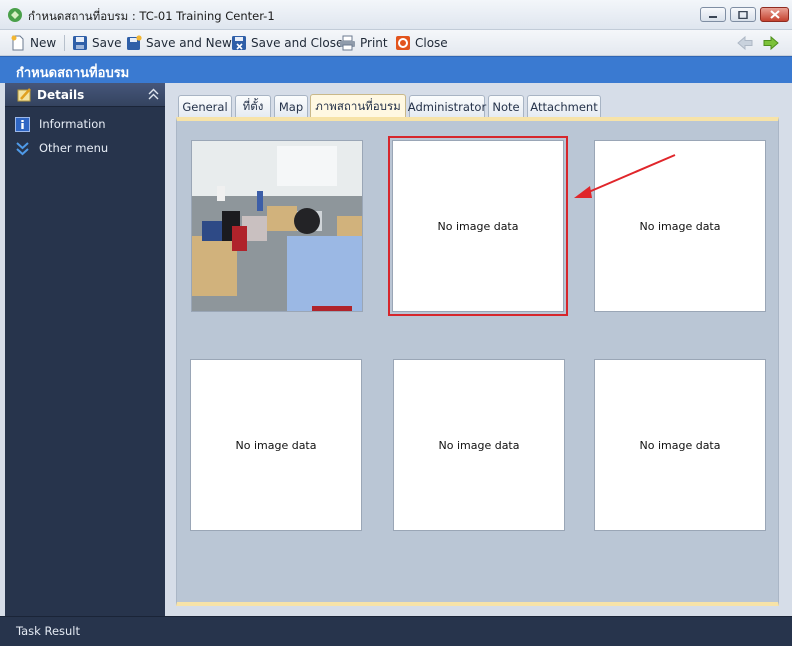 The image size is (792, 646). What do you see at coordinates (22, 124) in the screenshot?
I see `info-icon` at bounding box center [22, 124].